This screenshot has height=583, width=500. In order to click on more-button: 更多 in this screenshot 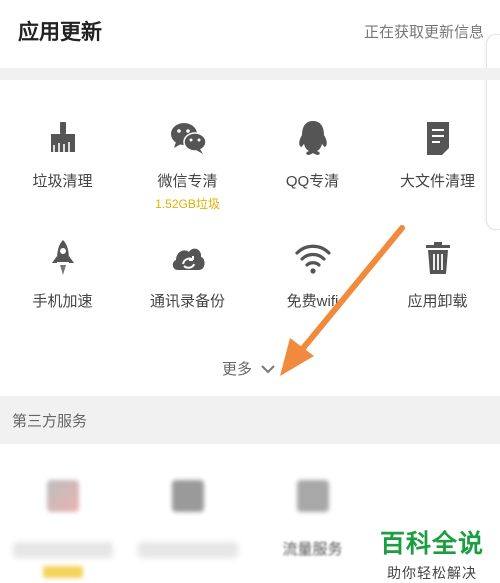, I will do `click(249, 368)`.